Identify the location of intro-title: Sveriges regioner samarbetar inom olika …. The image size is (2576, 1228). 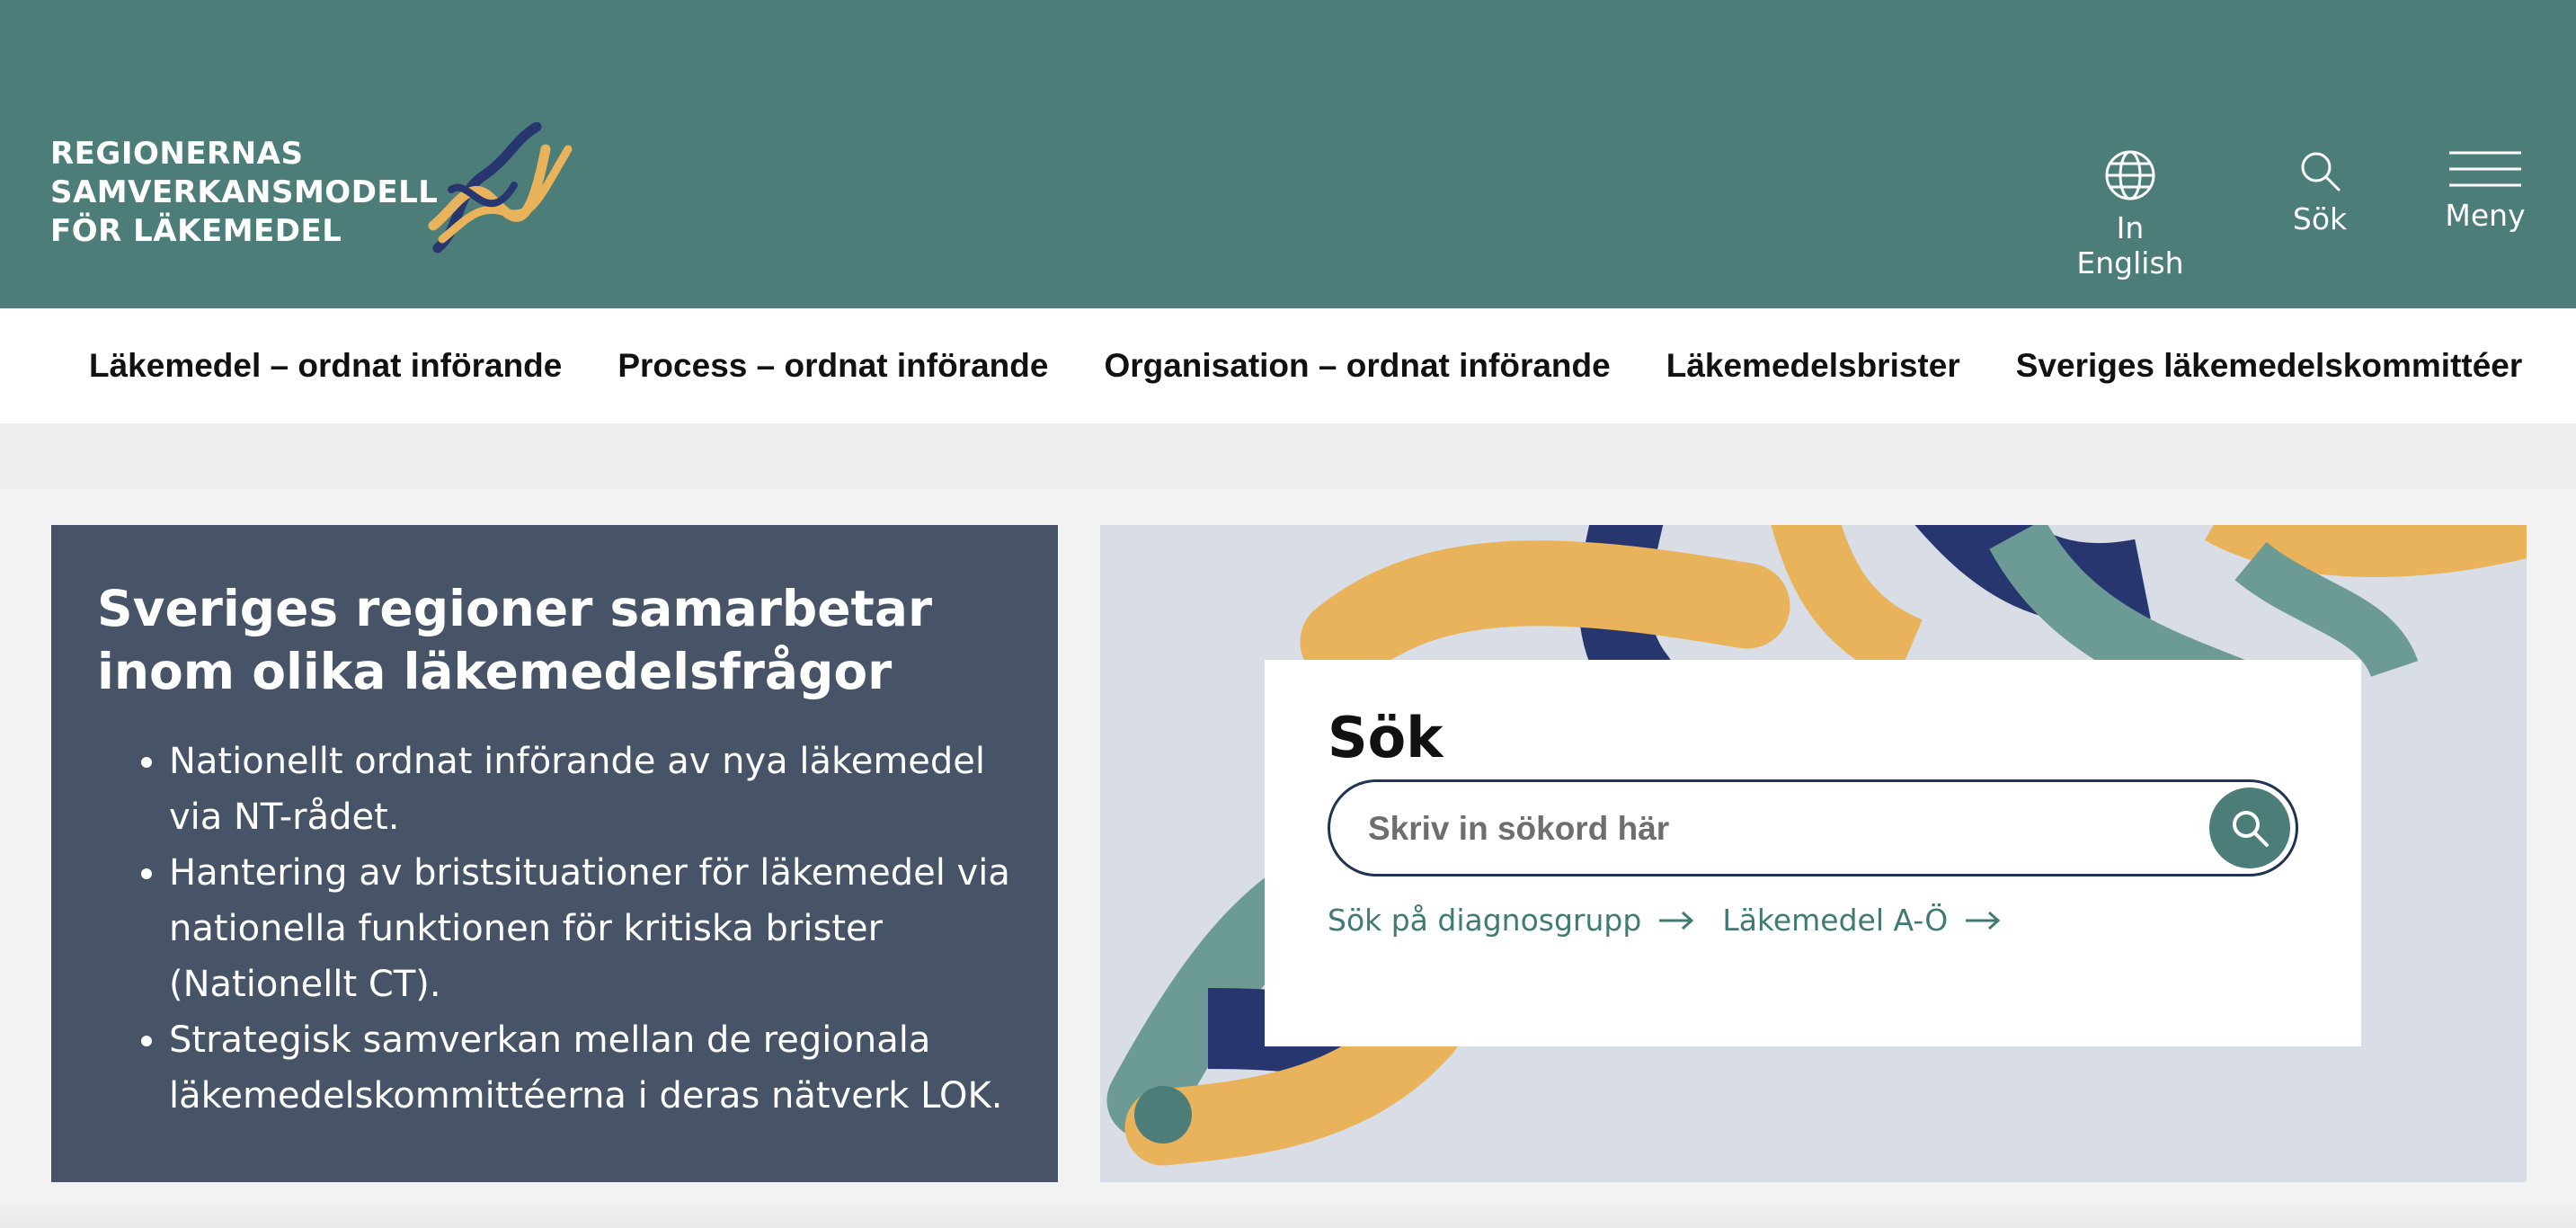
(515, 640).